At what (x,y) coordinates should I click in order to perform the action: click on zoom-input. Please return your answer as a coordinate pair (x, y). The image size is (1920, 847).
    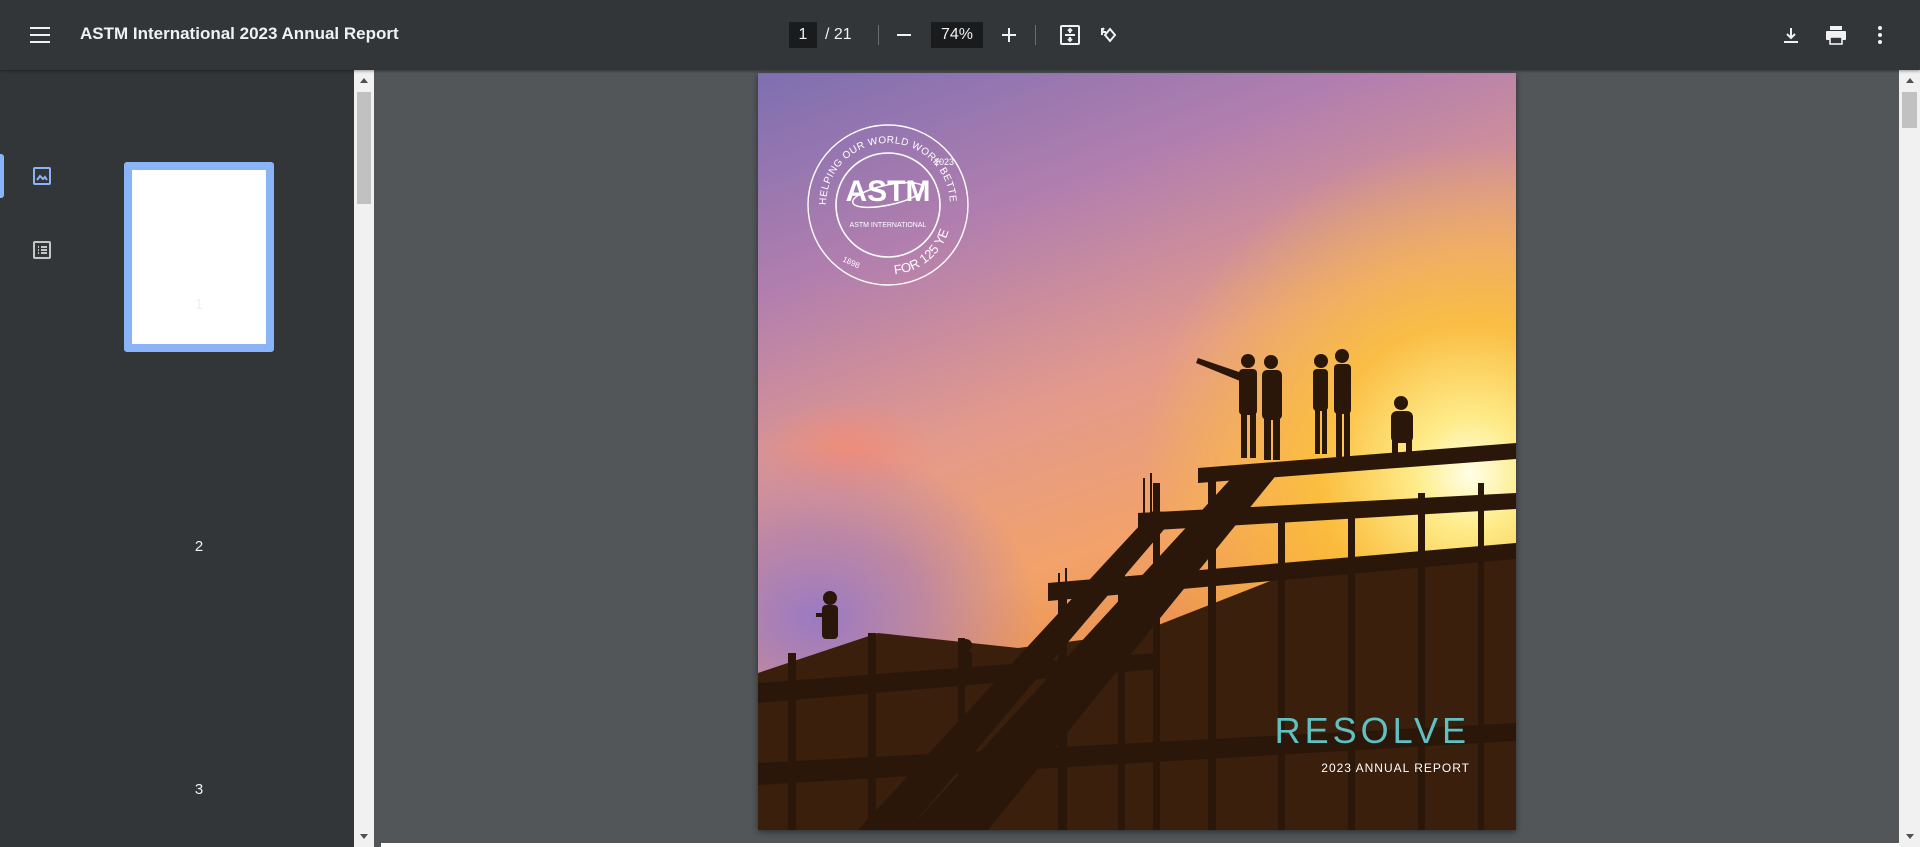
    Looking at the image, I should click on (957, 35).